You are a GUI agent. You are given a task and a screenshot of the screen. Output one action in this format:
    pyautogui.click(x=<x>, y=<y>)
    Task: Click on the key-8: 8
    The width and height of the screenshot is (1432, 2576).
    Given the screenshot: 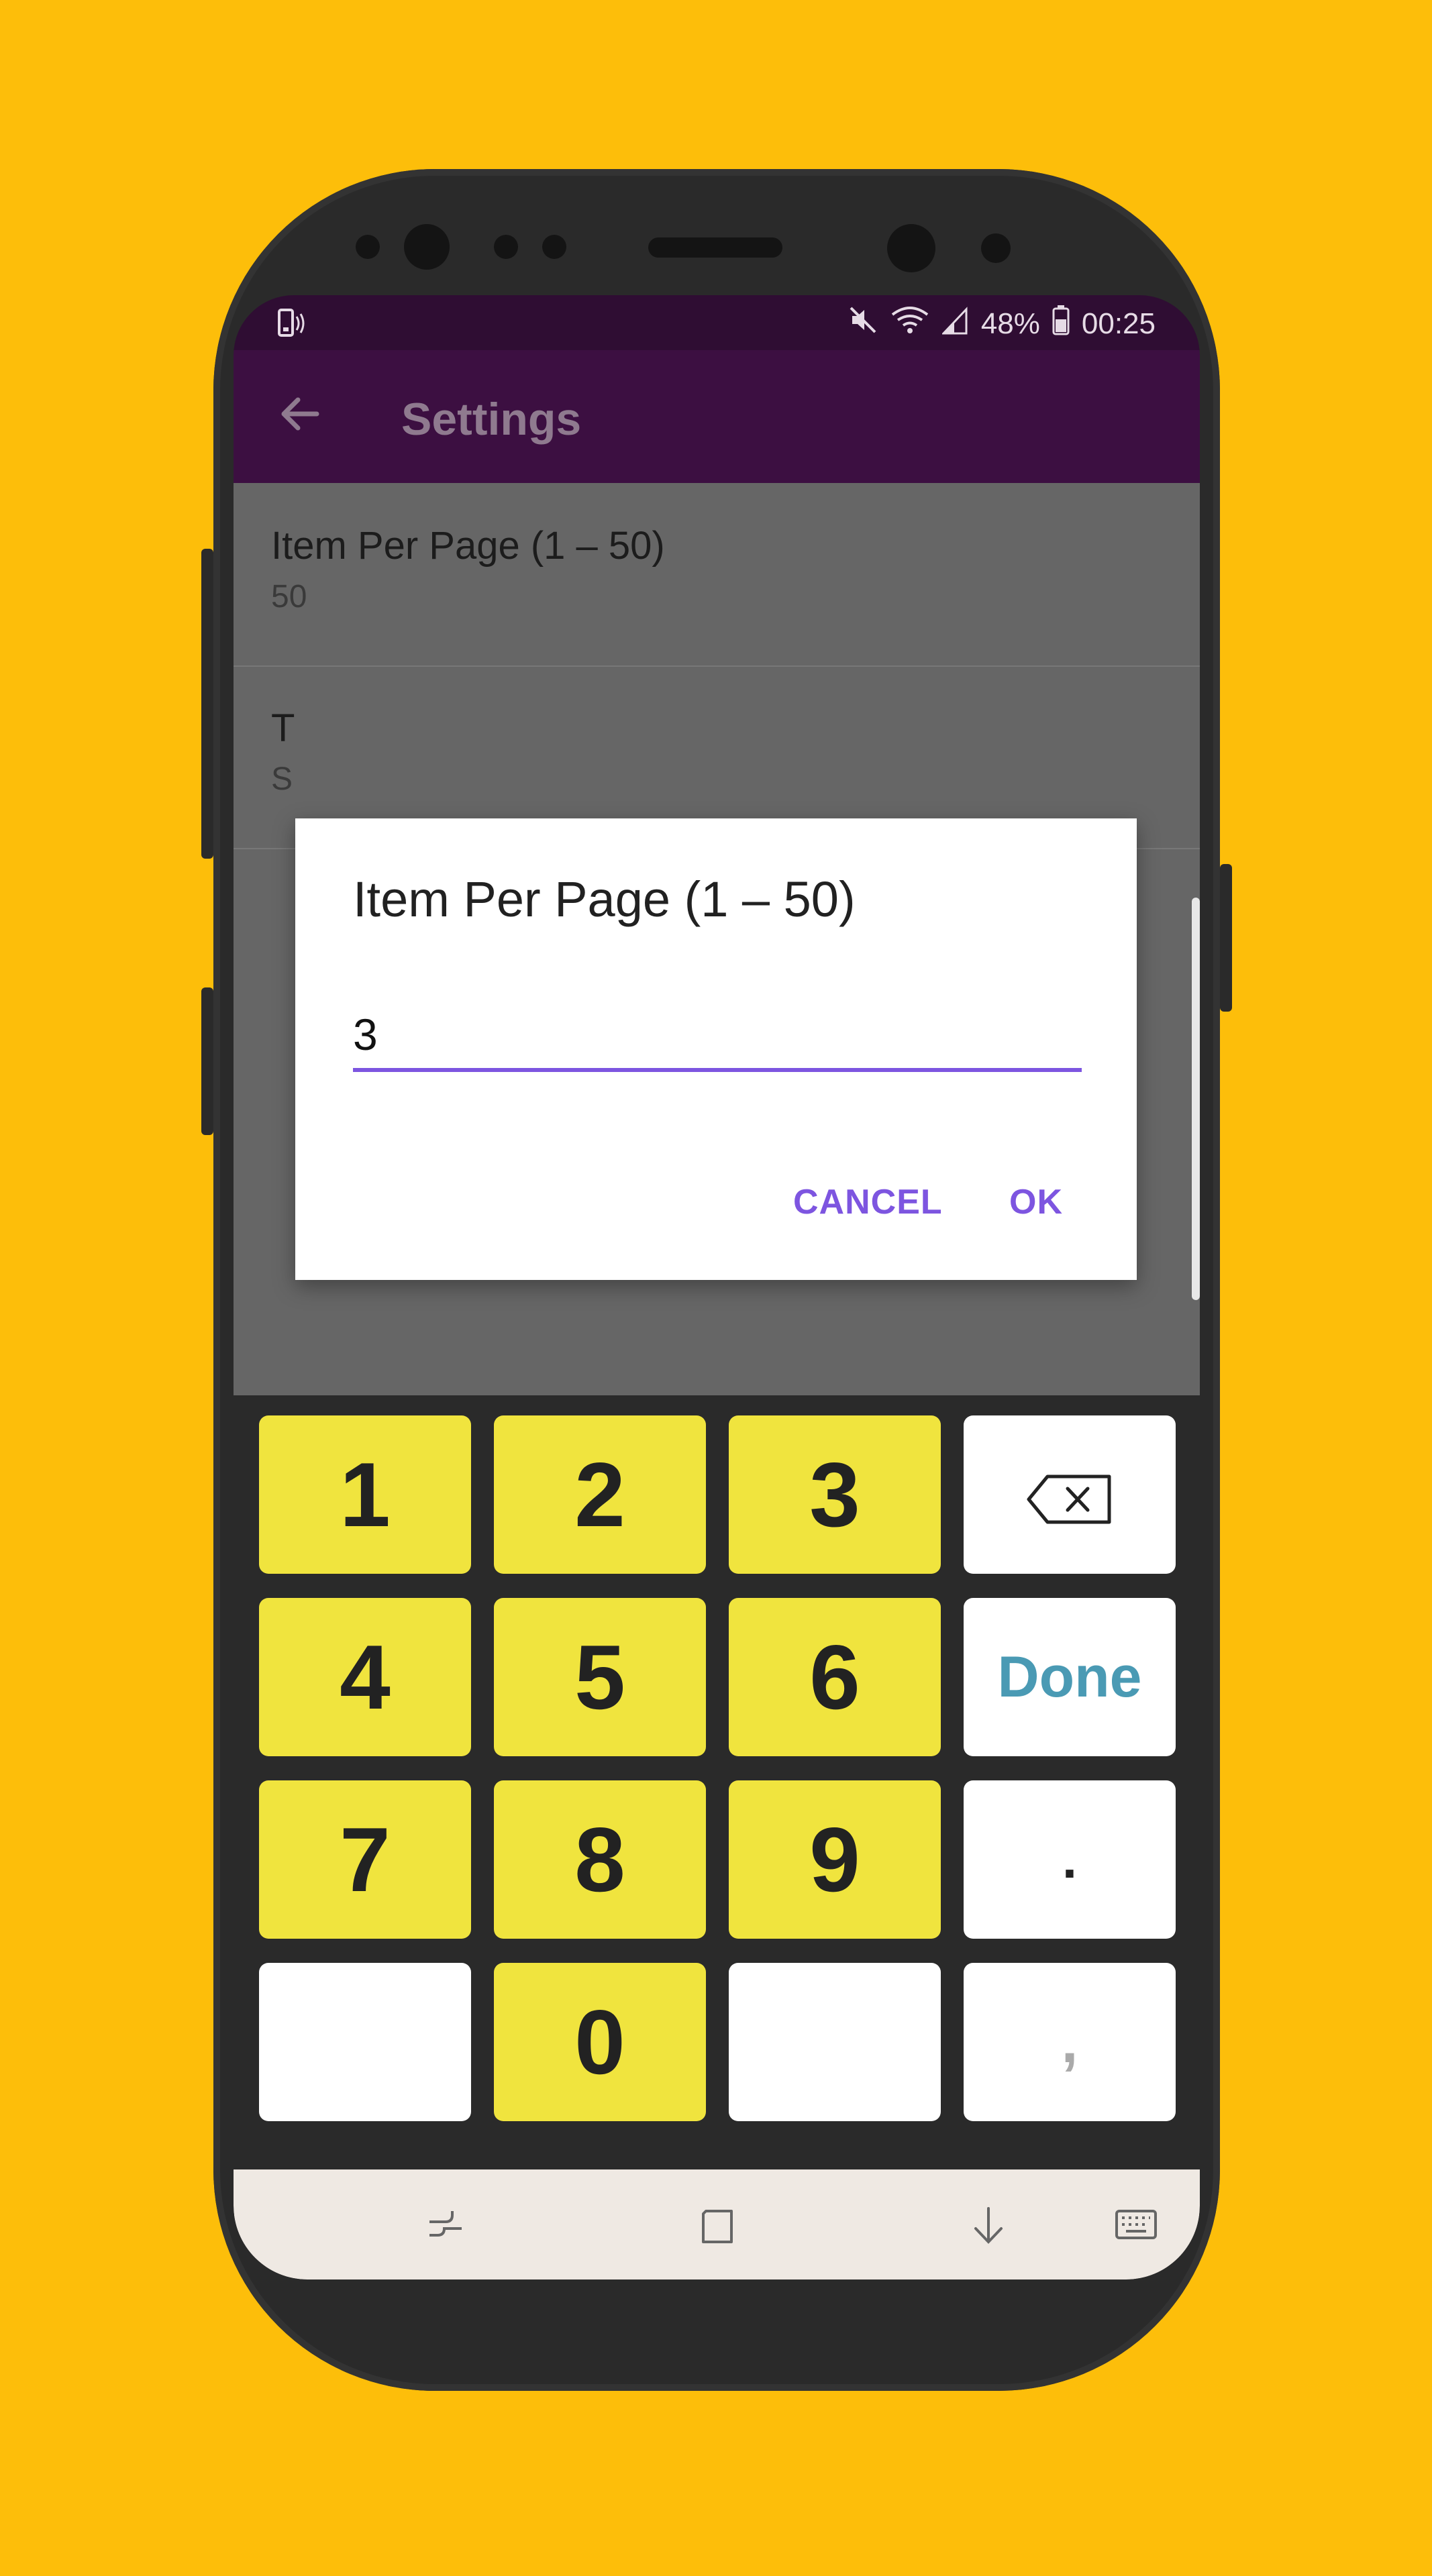 What is the action you would take?
    pyautogui.click(x=600, y=1859)
    